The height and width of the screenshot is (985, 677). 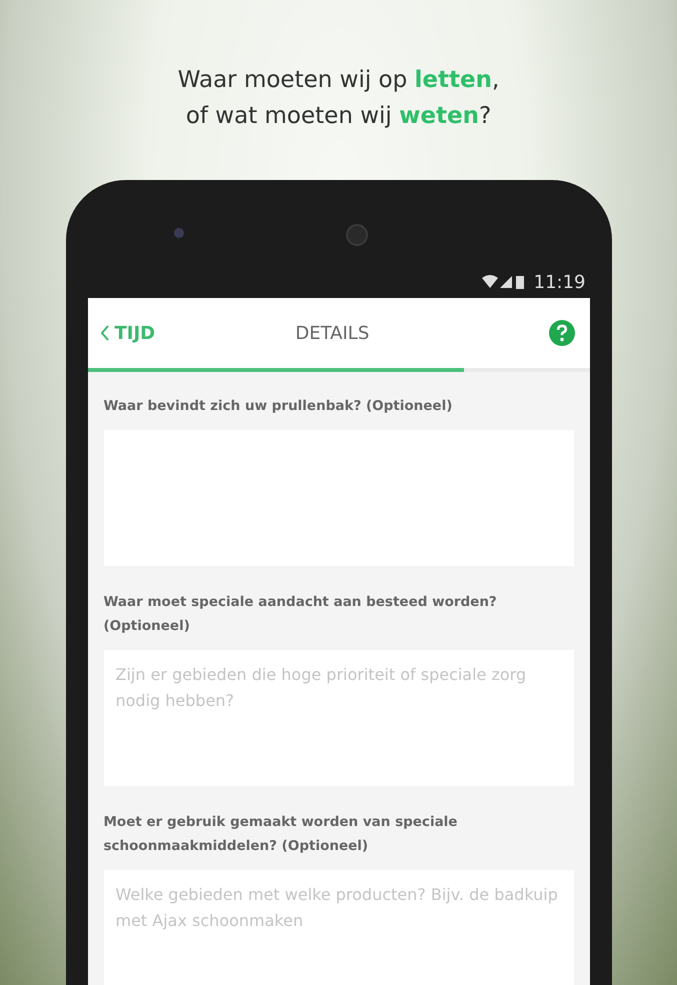 I want to click on screen-title: DETAILS, so click(x=332, y=333).